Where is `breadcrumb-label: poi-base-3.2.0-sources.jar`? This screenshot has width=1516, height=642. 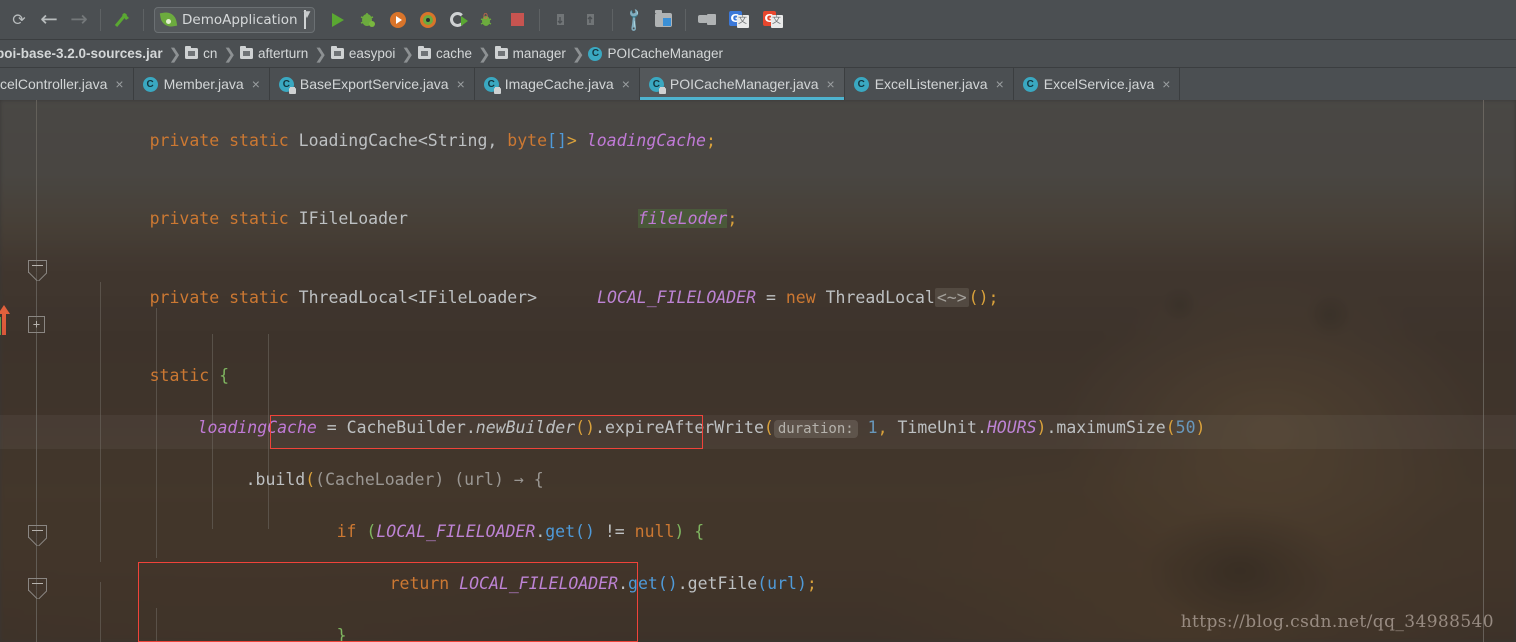 breadcrumb-label: poi-base-3.2.0-sources.jar is located at coordinates (81, 53).